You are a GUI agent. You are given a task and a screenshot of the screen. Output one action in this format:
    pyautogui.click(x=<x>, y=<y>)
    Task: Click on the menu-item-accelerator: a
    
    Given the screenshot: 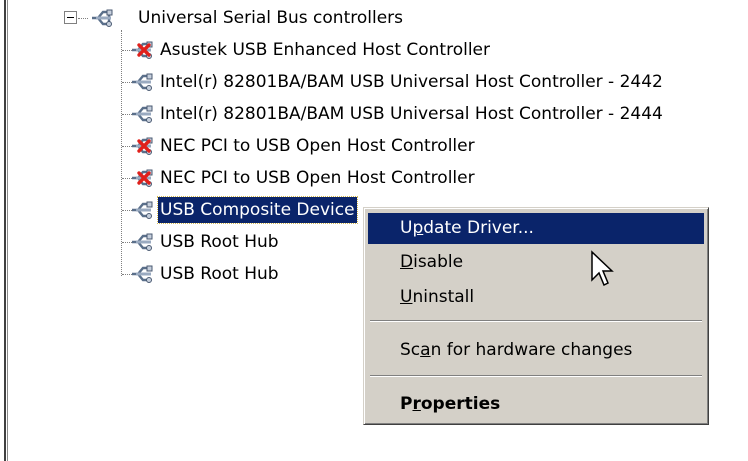 What is the action you would take?
    pyautogui.click(x=425, y=350)
    